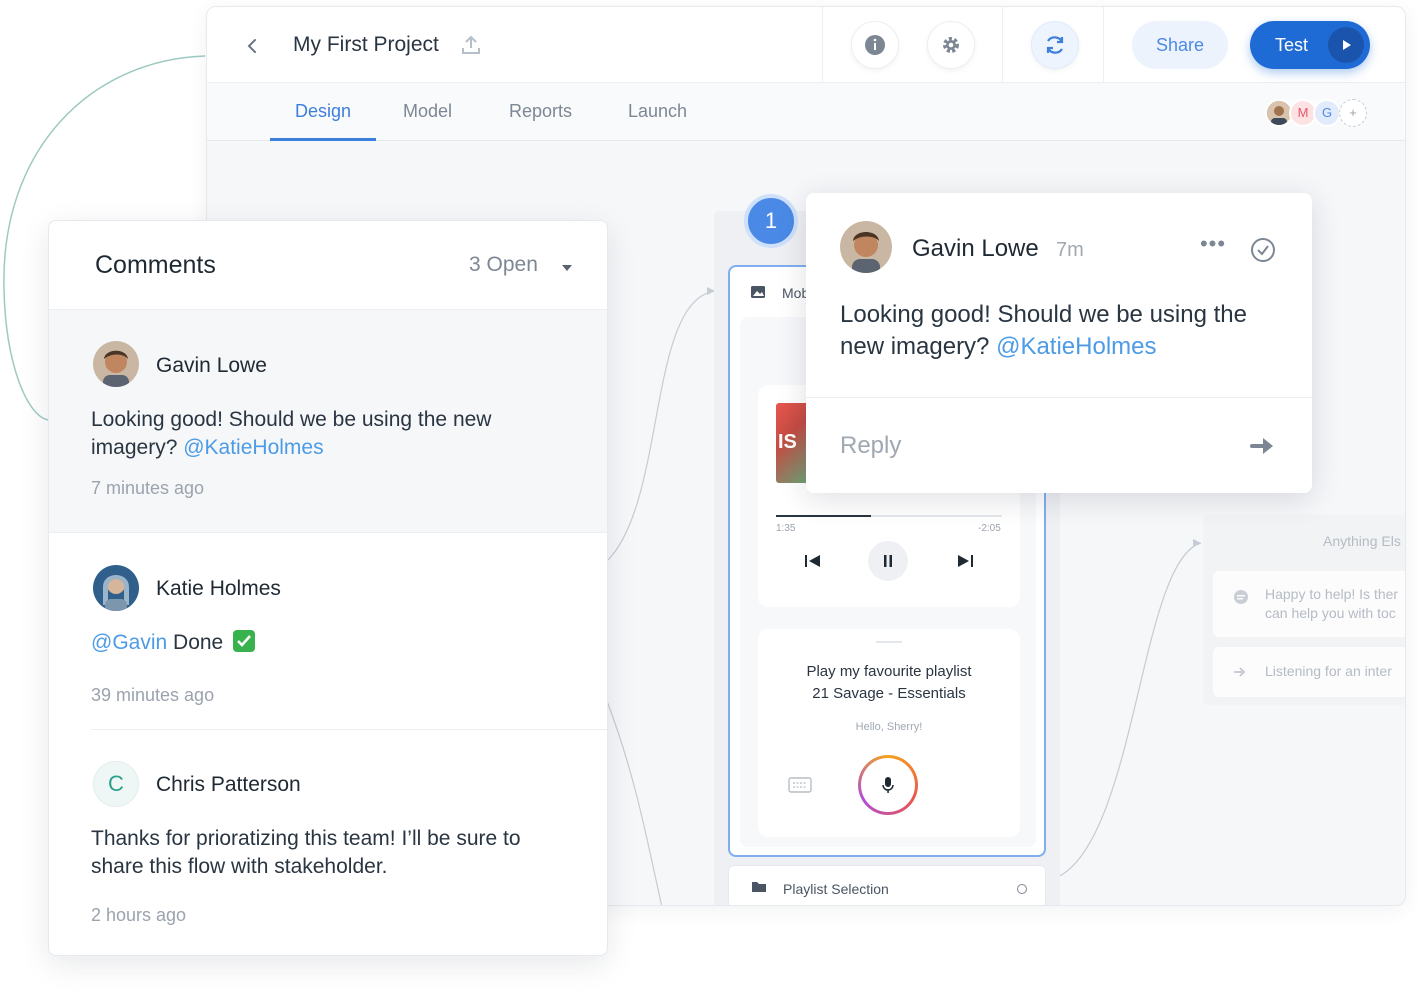 This screenshot has height=1008, width=1419. I want to click on greeting: Hello, Sherry!, so click(889, 727).